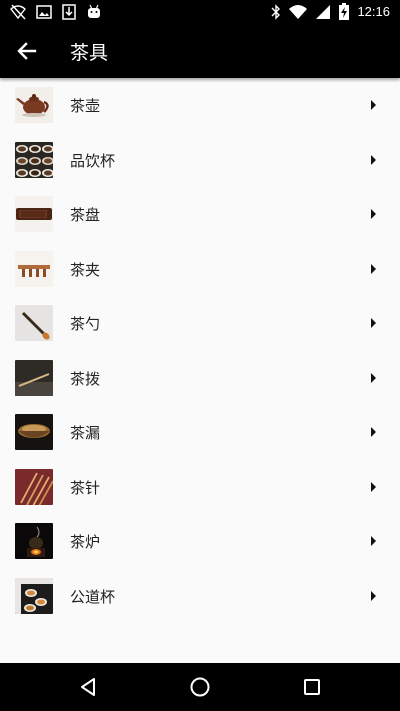 The height and width of the screenshot is (711, 400). What do you see at coordinates (85, 106) in the screenshot?
I see `list-item-label: 茶壶` at bounding box center [85, 106].